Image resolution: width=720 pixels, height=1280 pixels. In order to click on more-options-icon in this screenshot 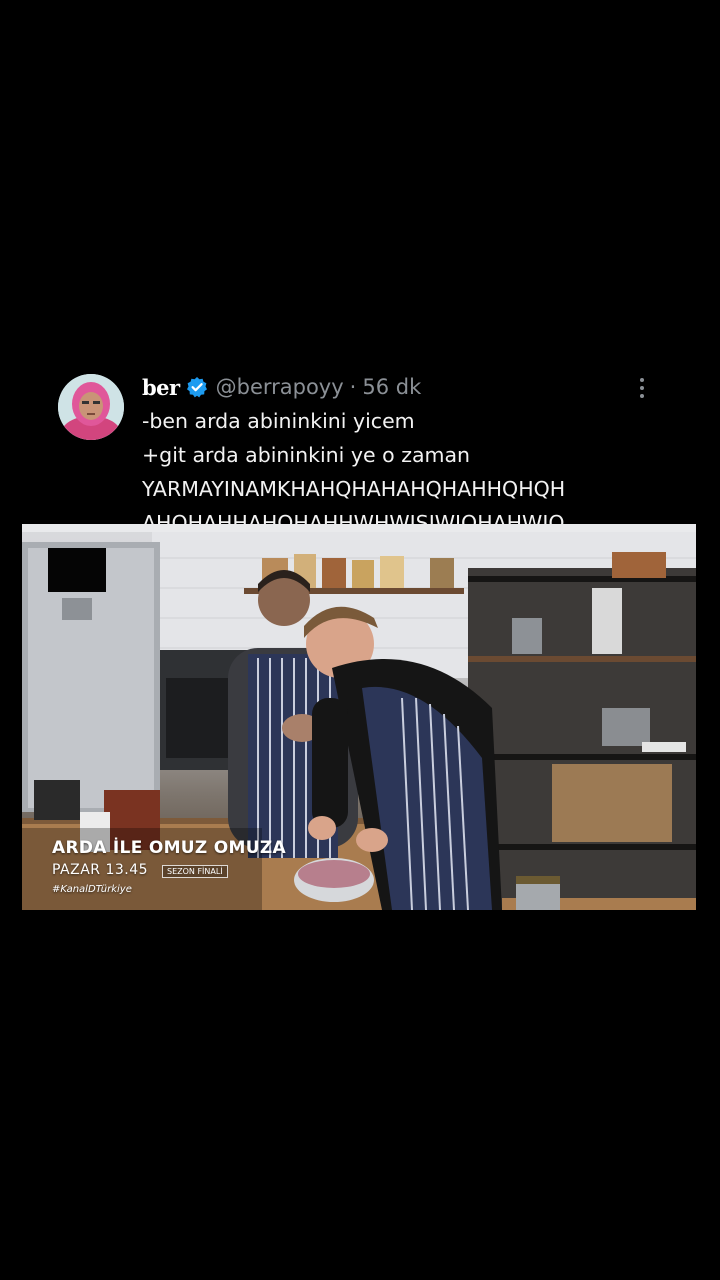, I will do `click(642, 390)`.